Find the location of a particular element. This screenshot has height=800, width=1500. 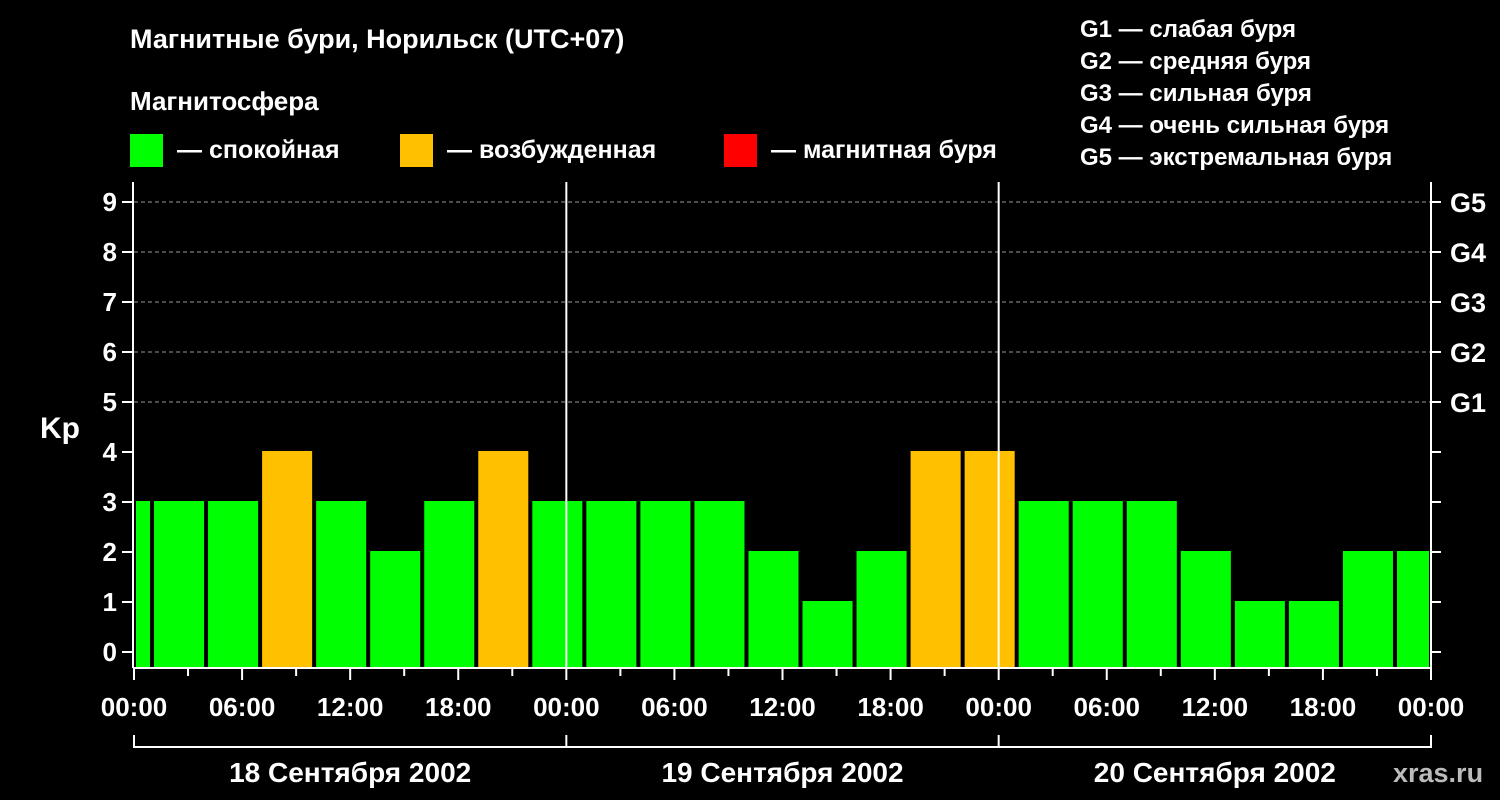

y-tick-label: 1 is located at coordinates (110, 602).